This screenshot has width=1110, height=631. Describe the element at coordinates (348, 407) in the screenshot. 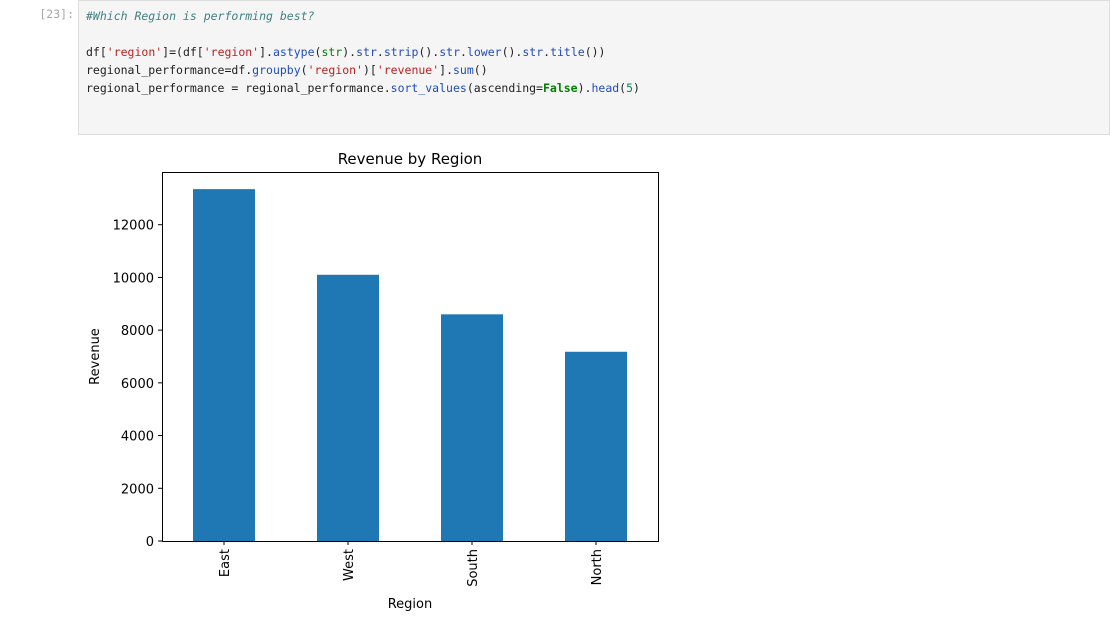

I see `bar-west` at that location.